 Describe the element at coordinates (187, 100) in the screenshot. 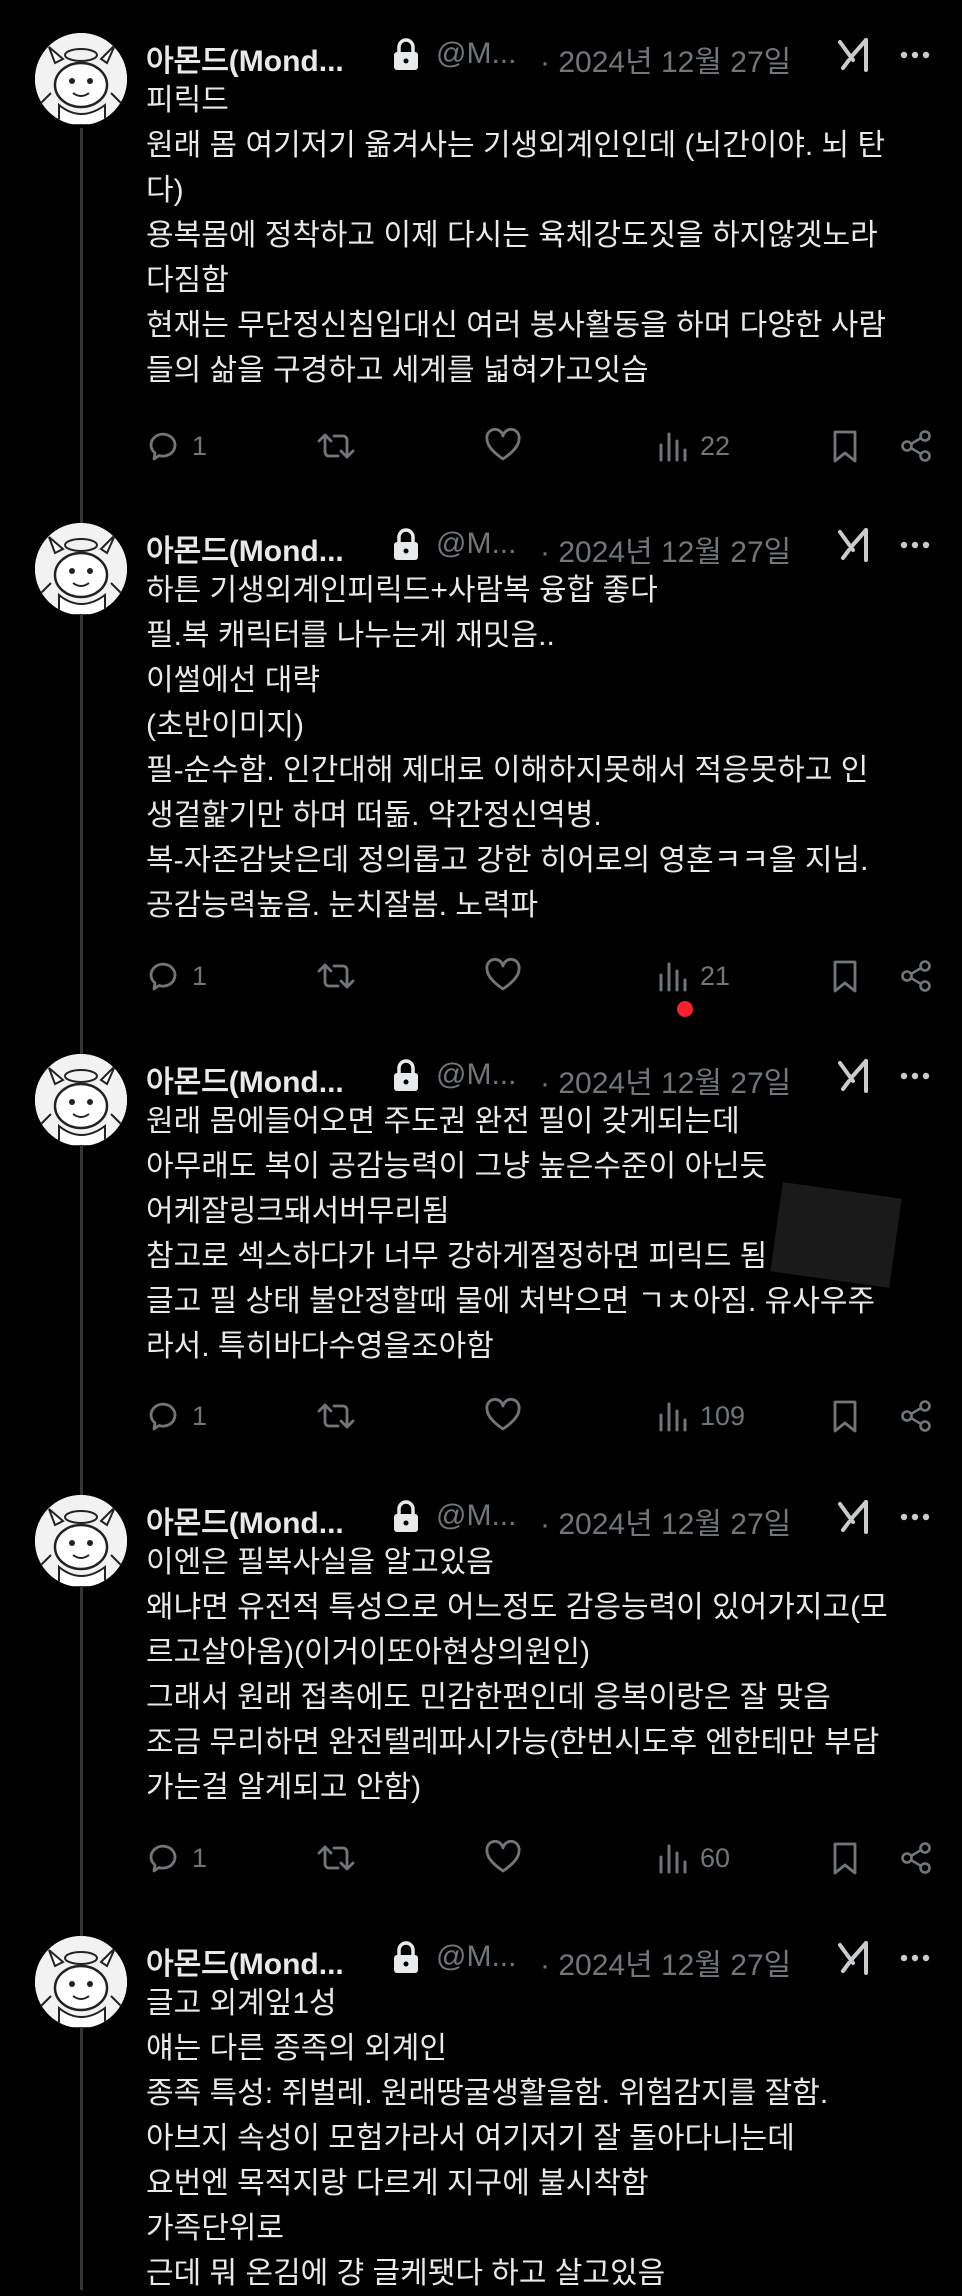

I see `tweet-text-line: 피릭드` at that location.